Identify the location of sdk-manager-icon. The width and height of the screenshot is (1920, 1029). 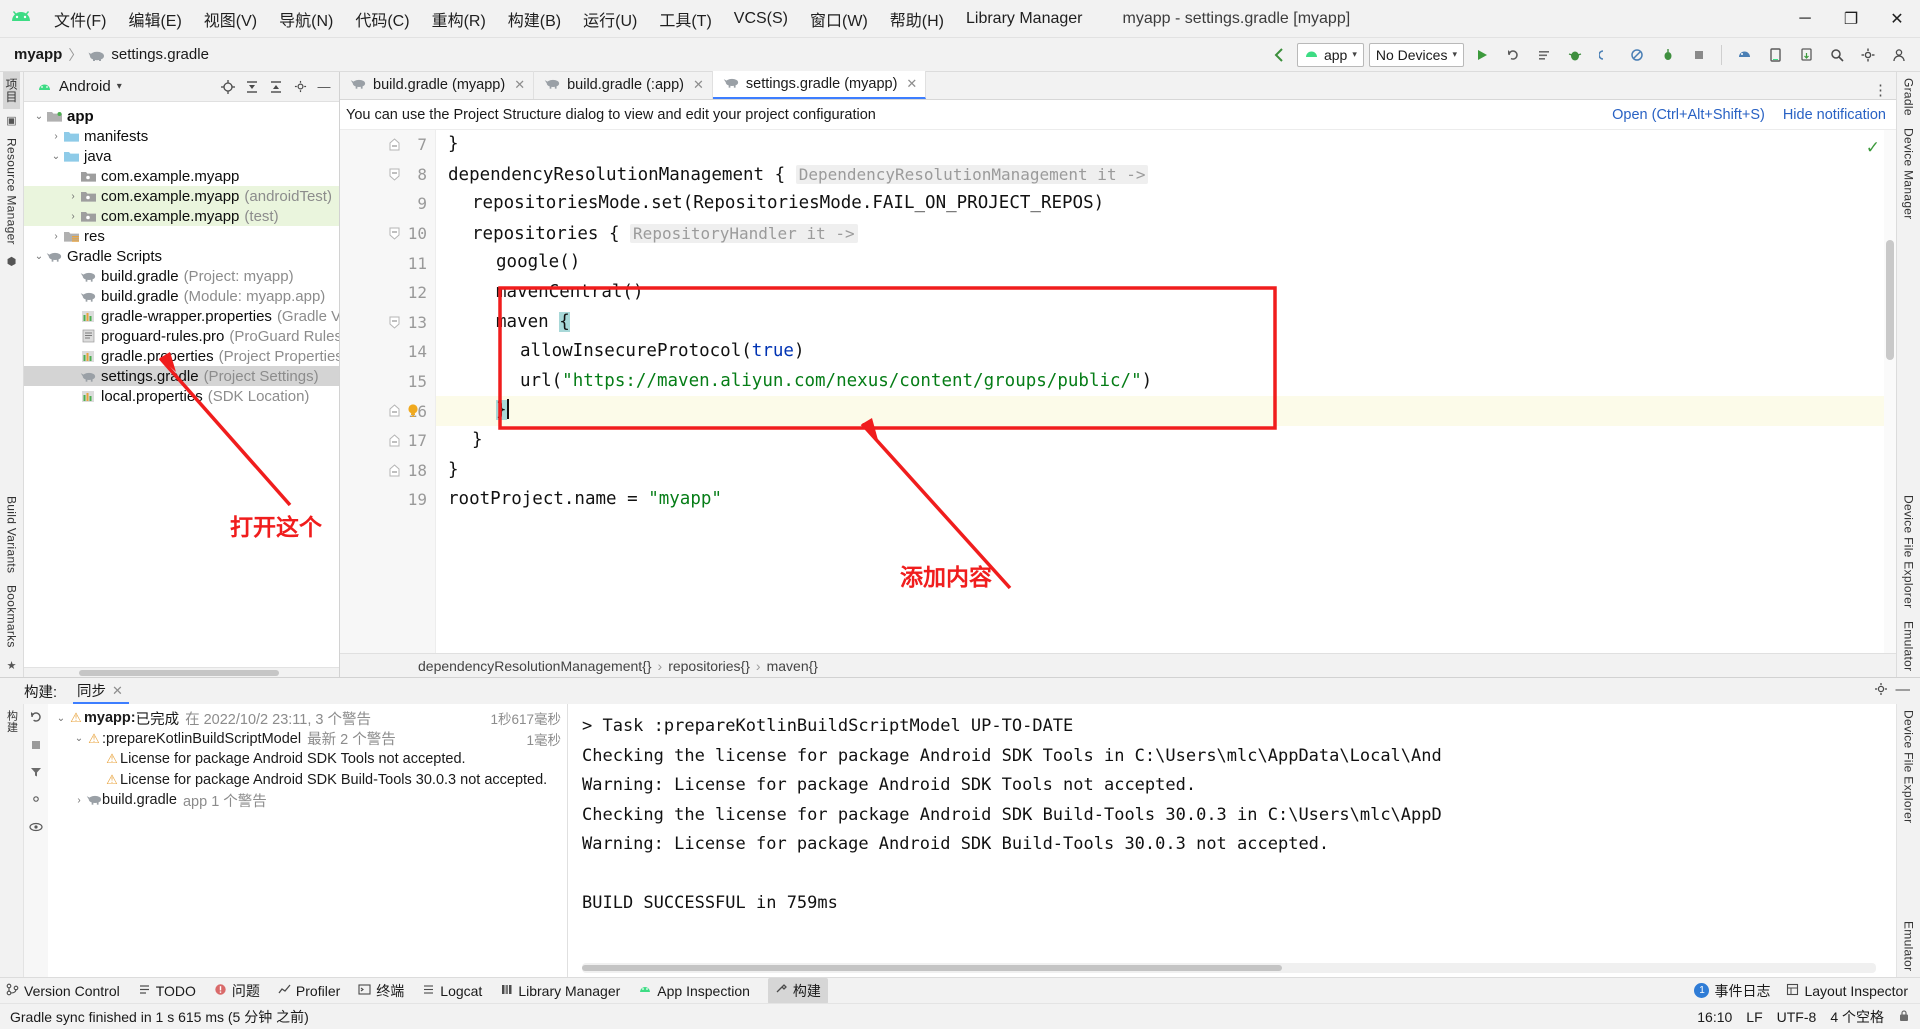
(1775, 55).